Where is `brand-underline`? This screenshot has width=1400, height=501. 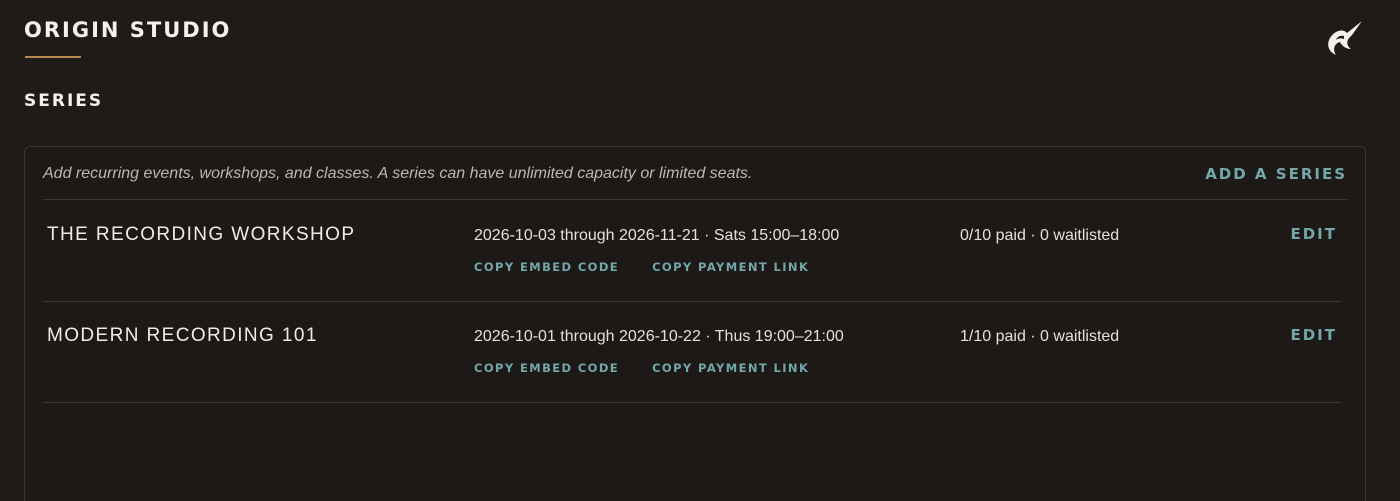
brand-underline is located at coordinates (53, 57).